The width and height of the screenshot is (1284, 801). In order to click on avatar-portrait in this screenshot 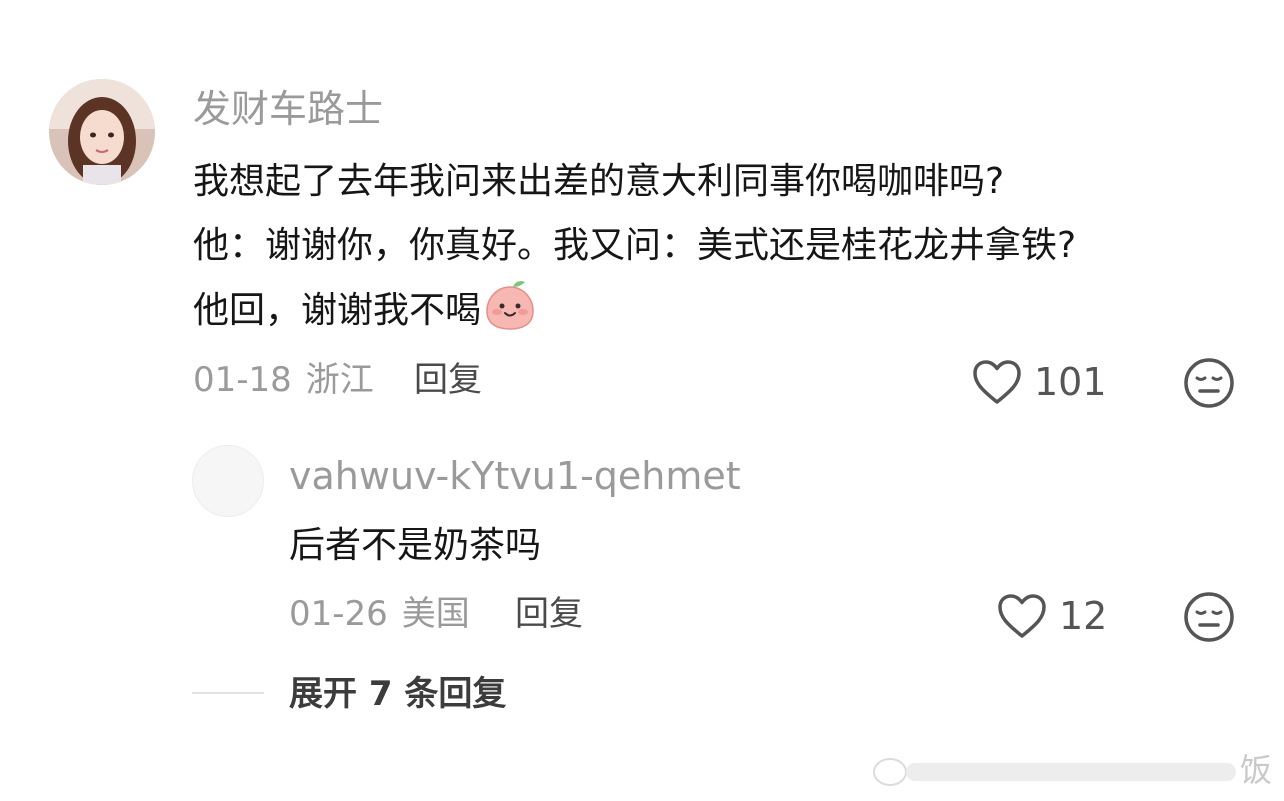, I will do `click(102, 132)`.